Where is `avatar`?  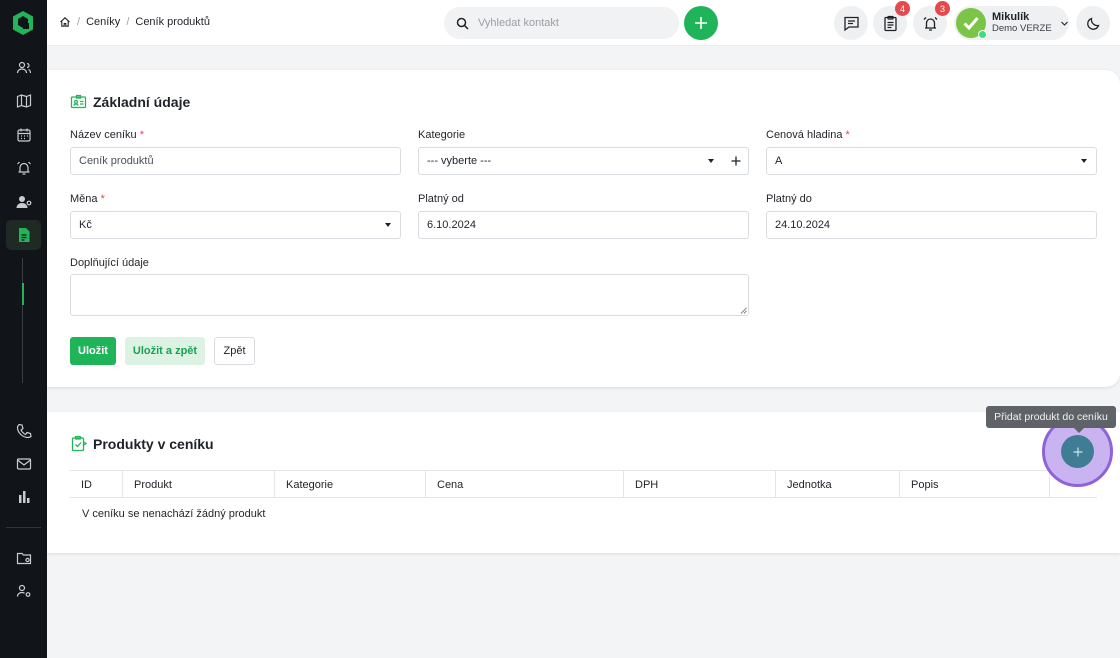
avatar is located at coordinates (971, 23).